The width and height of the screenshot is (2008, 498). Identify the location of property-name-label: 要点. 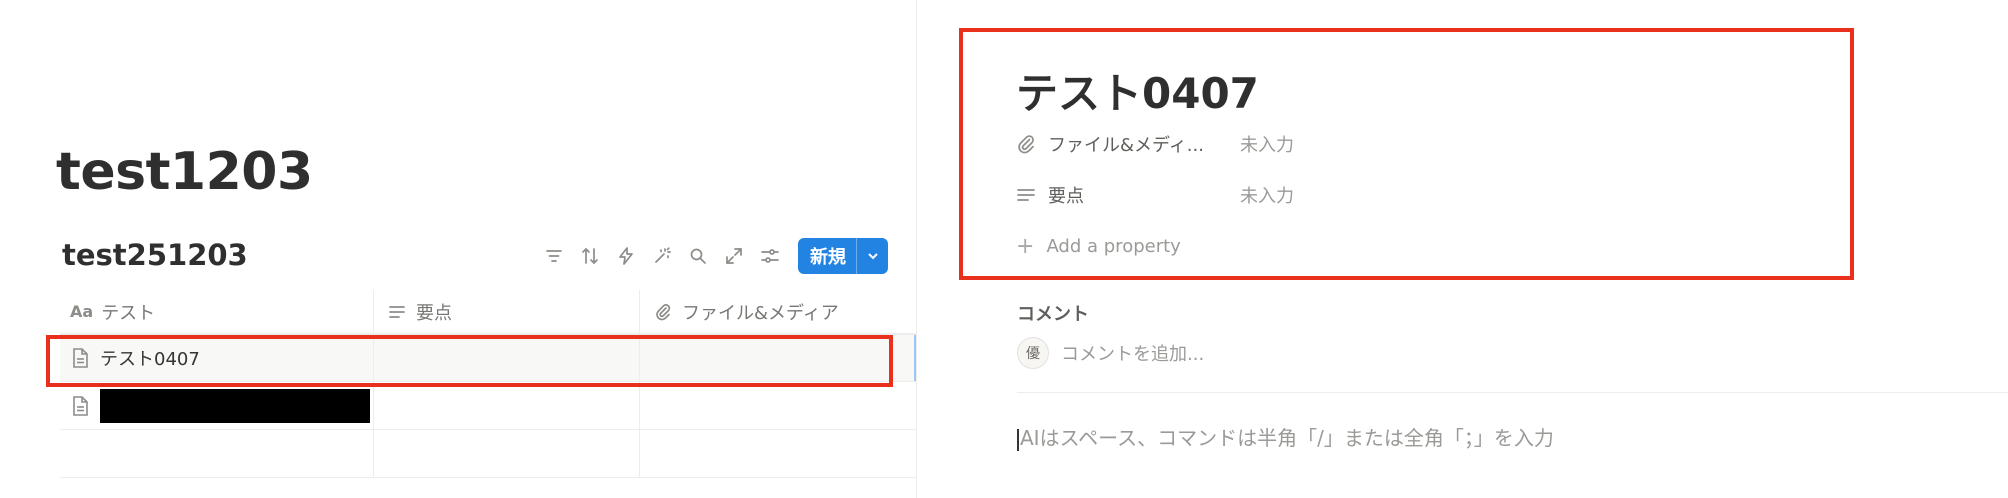
(1066, 196).